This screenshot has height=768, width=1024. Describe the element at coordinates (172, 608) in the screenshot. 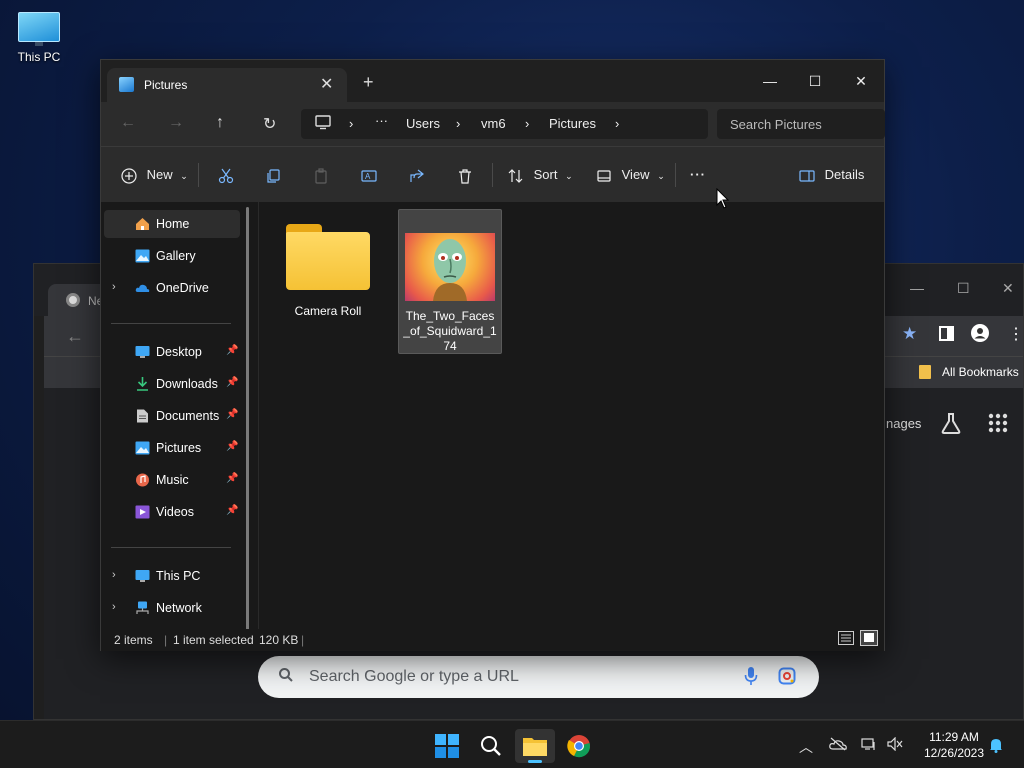

I see `sidebar-item-network: › Network` at that location.